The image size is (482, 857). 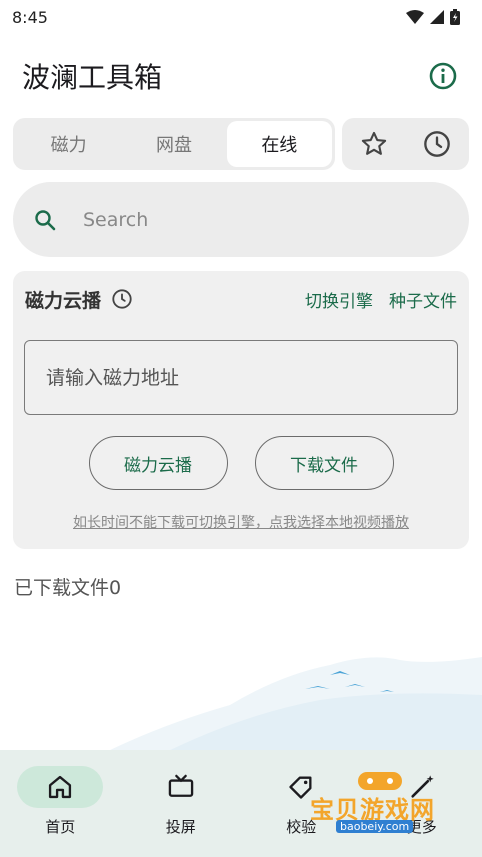 I want to click on card-buttons: 磁力云播 下载文件, so click(x=241, y=463).